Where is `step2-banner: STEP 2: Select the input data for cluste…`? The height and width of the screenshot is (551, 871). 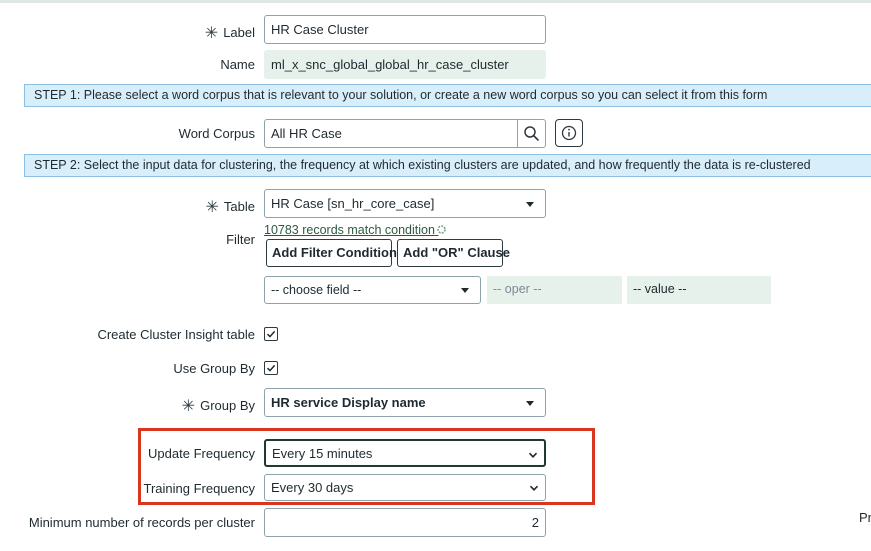
step2-banner: STEP 2: Select the input data for cluste… is located at coordinates (447, 165).